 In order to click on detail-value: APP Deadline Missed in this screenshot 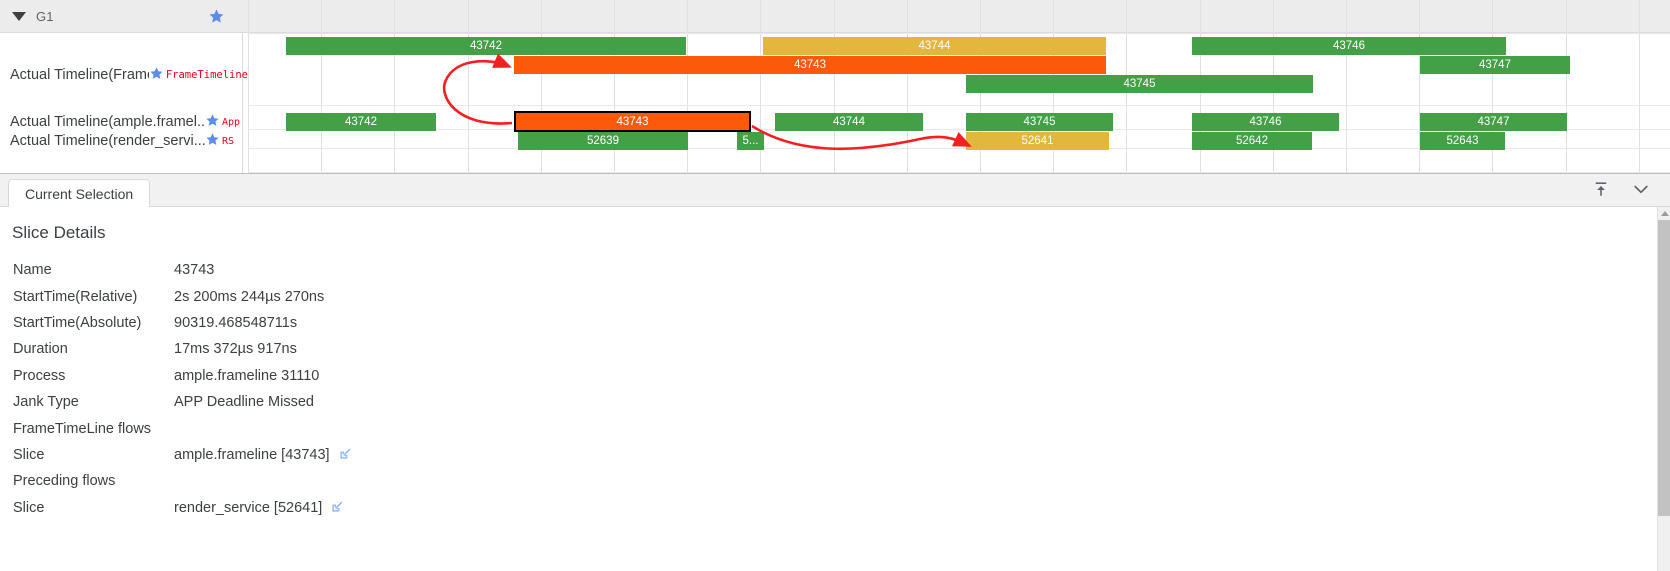, I will do `click(244, 402)`.